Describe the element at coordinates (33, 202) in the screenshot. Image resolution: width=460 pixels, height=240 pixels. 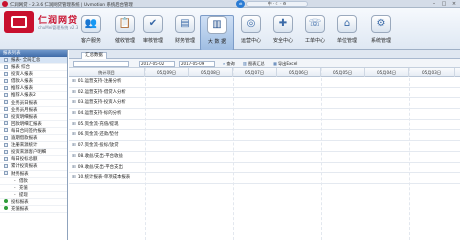
I see `sidebar-item: 投标报表` at that location.